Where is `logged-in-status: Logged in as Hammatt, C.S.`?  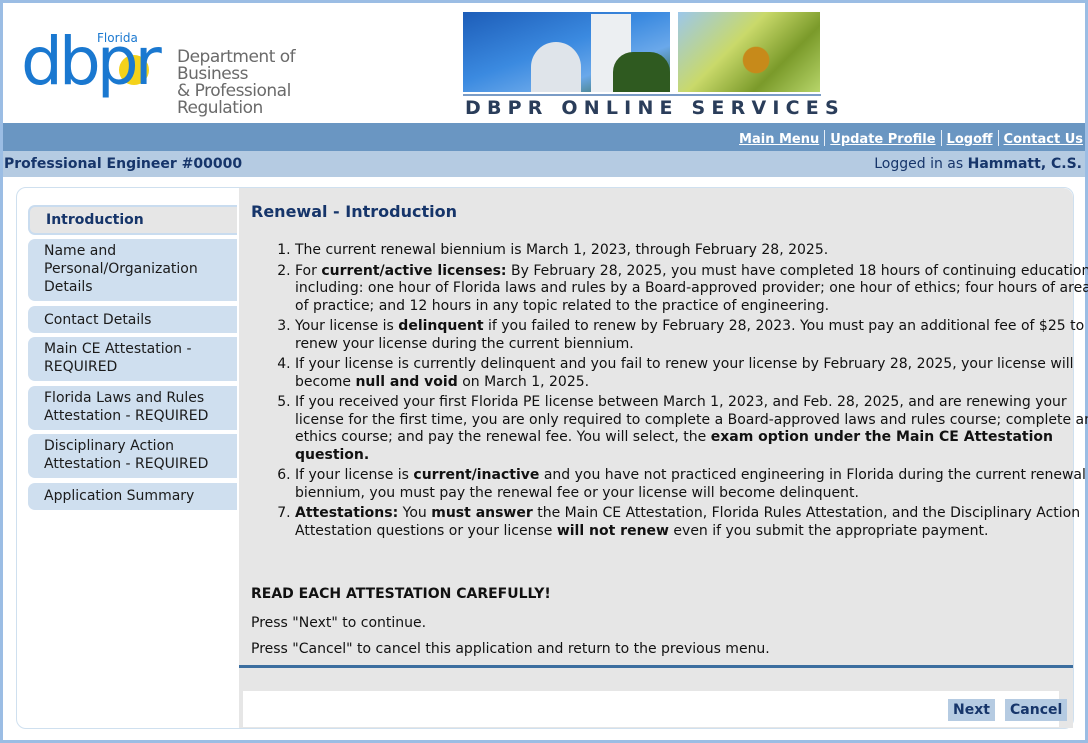 logged-in-status: Logged in as Hammatt, C.S. is located at coordinates (978, 164).